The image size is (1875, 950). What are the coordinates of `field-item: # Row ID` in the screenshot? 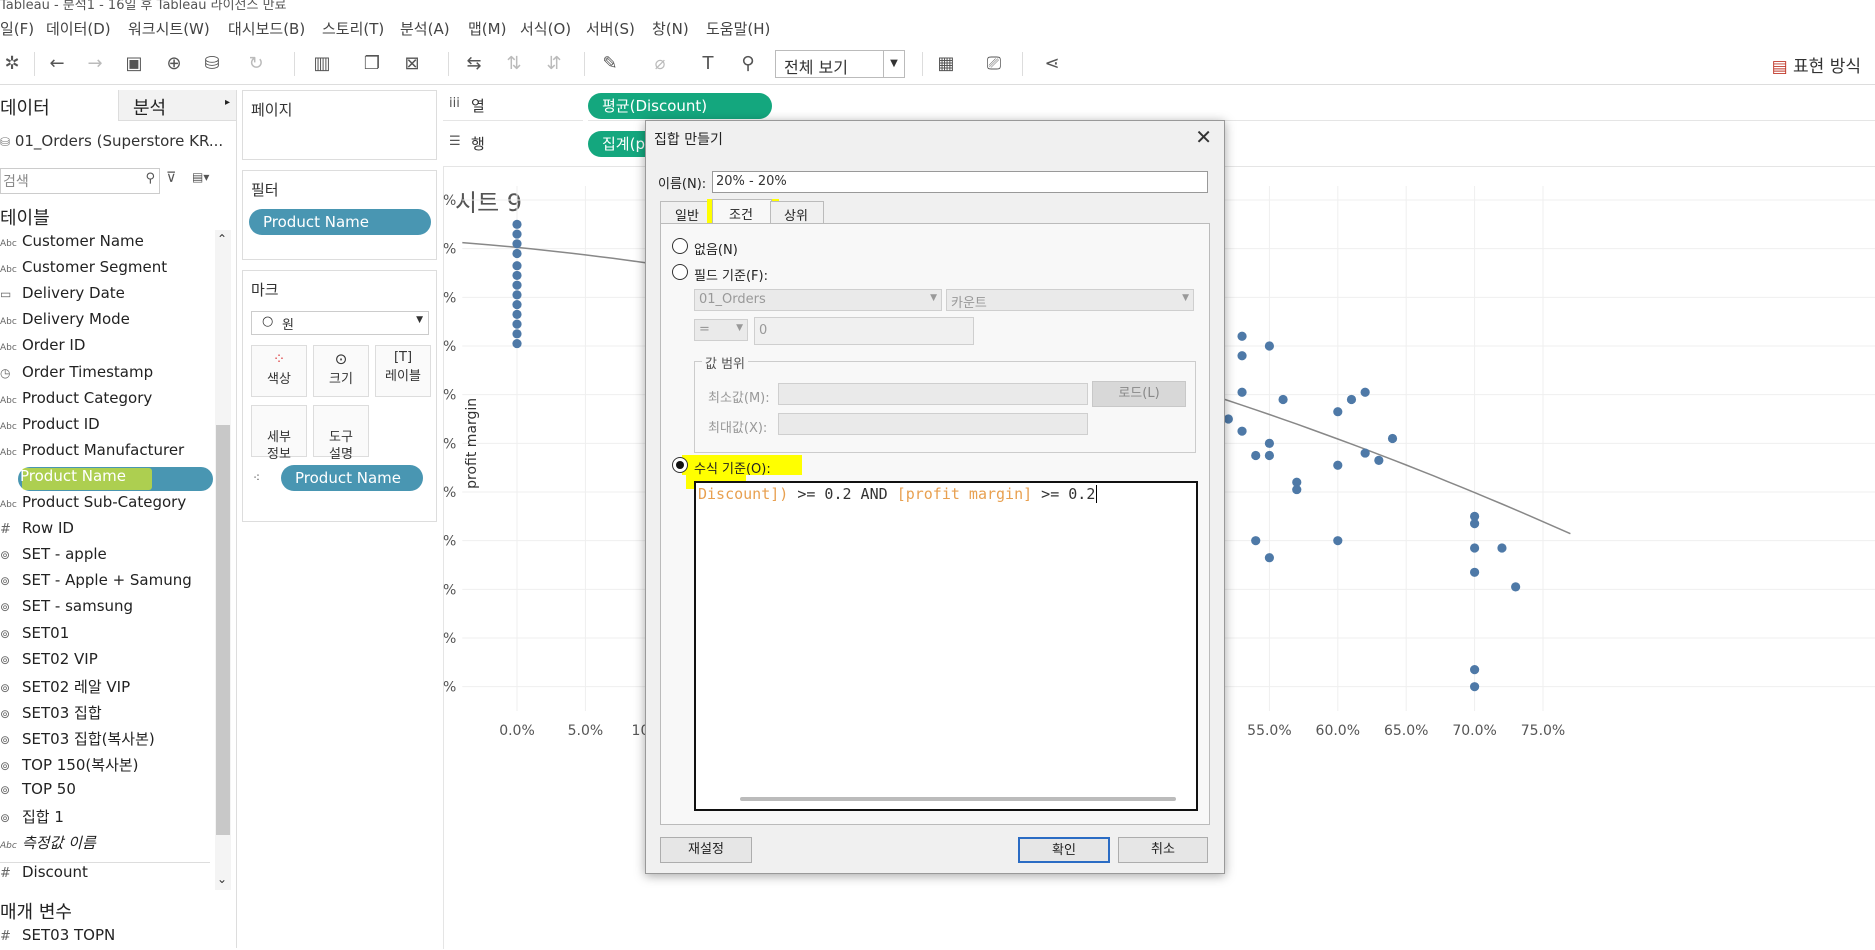 It's located at (105, 531).